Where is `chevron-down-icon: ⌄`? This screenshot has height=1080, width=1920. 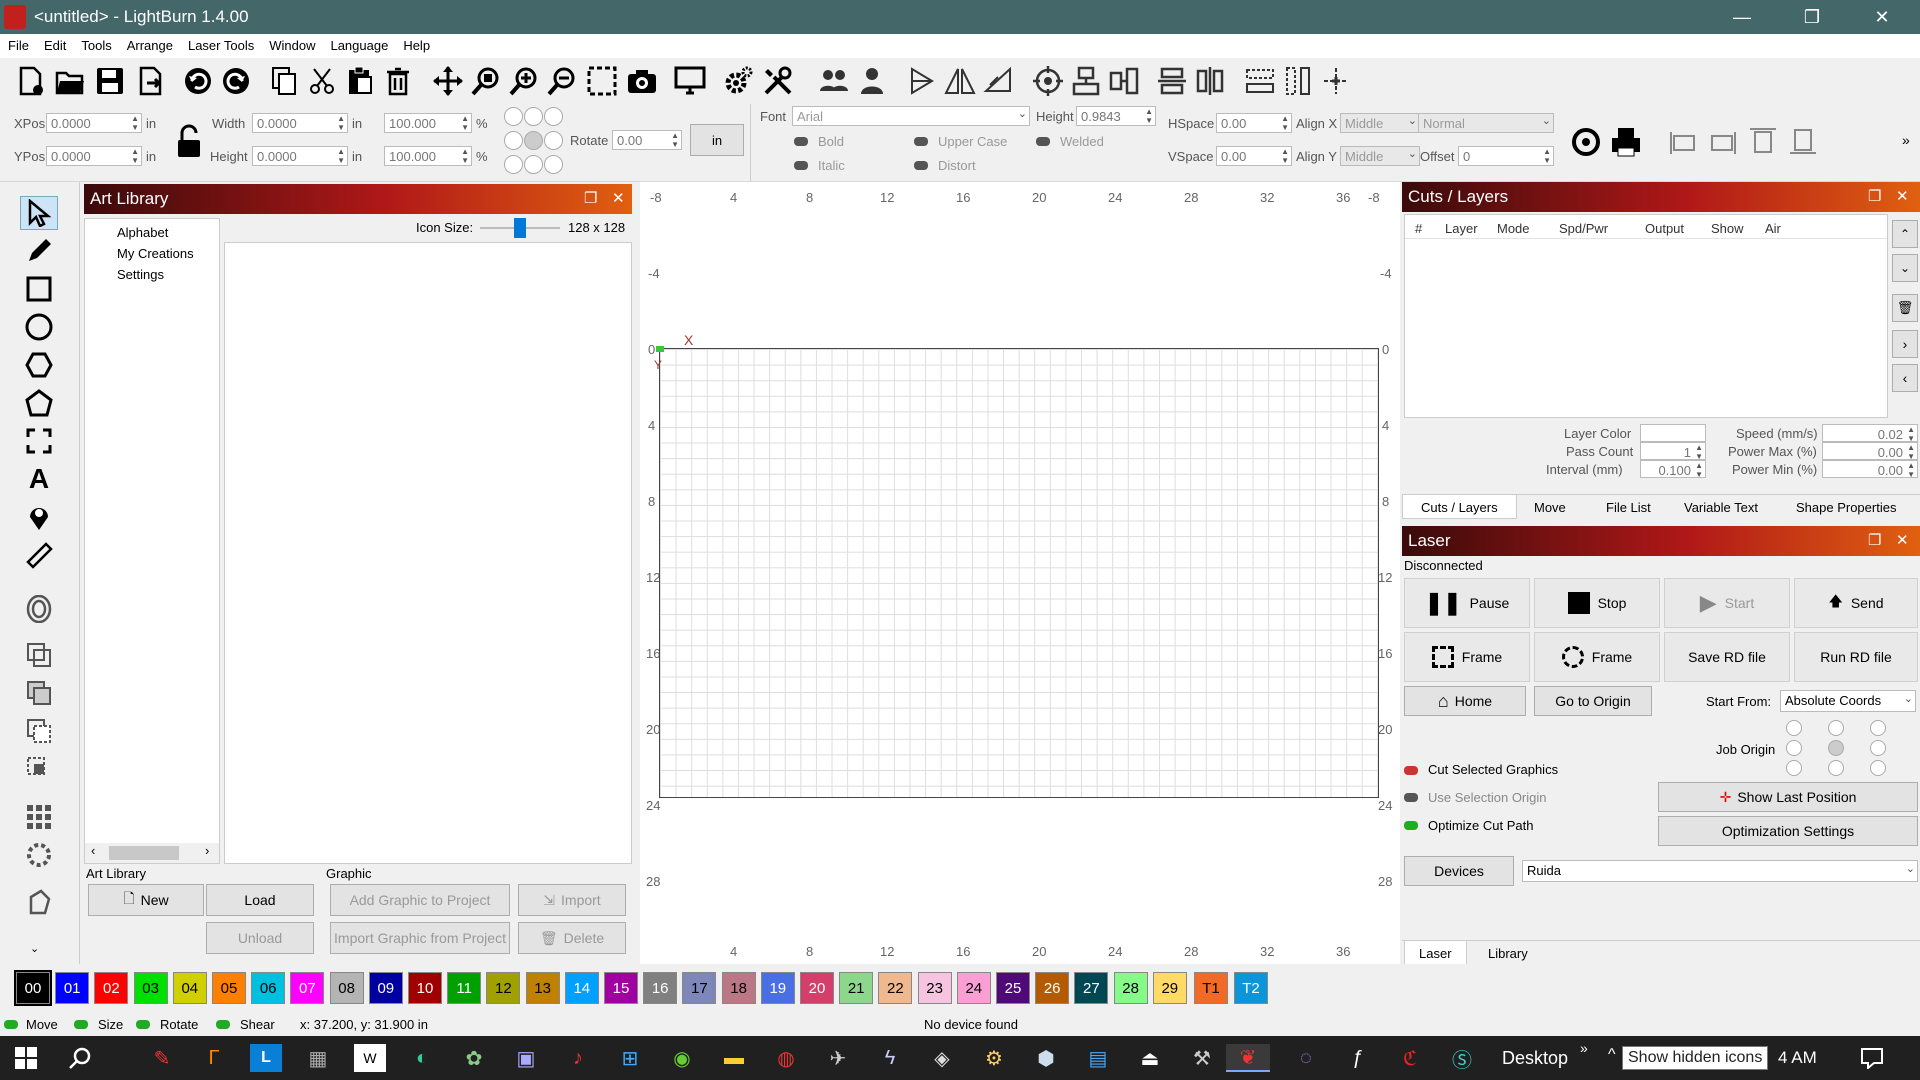
chevron-down-icon: ⌄ is located at coordinates (1022, 114).